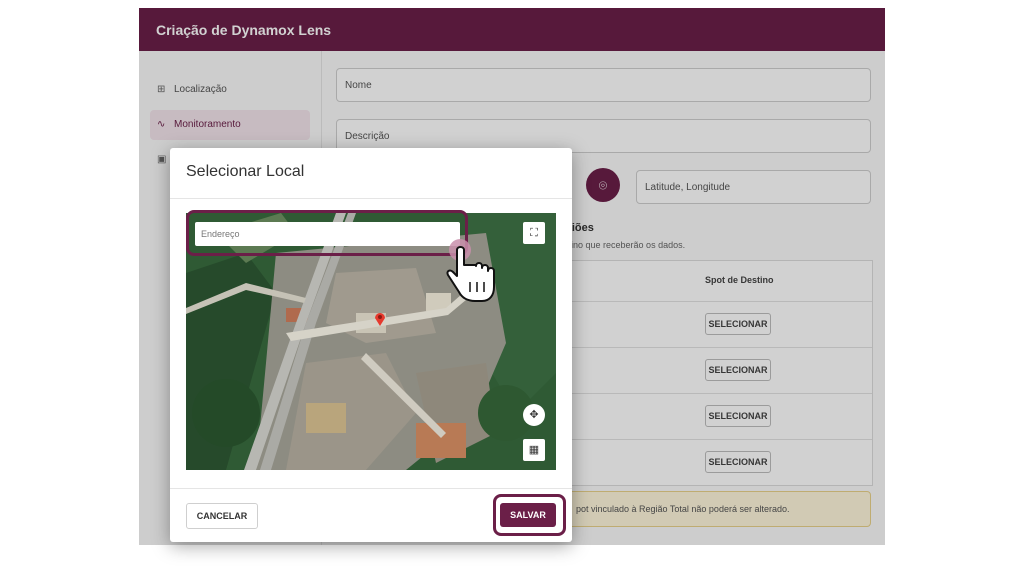 This screenshot has width=1024, height=576. Describe the element at coordinates (371, 488) in the screenshot. I see `modal-footer-divider` at that location.